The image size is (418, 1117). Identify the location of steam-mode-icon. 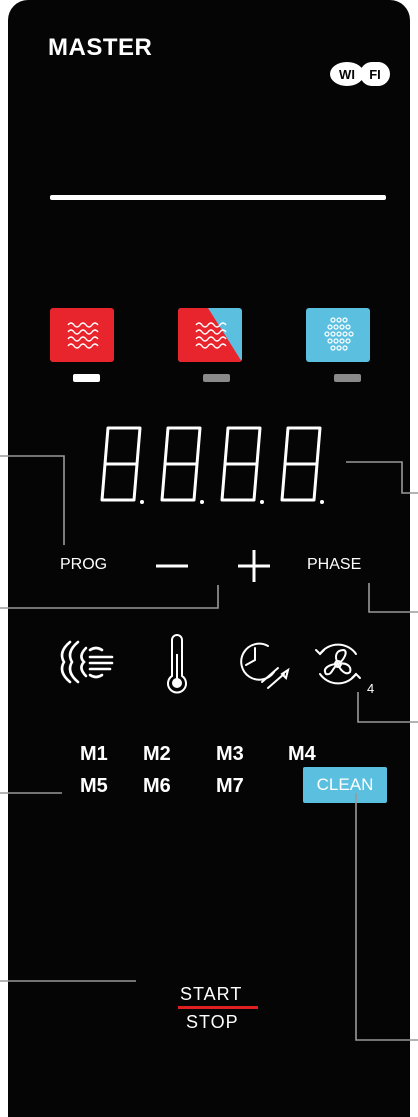
(338, 335).